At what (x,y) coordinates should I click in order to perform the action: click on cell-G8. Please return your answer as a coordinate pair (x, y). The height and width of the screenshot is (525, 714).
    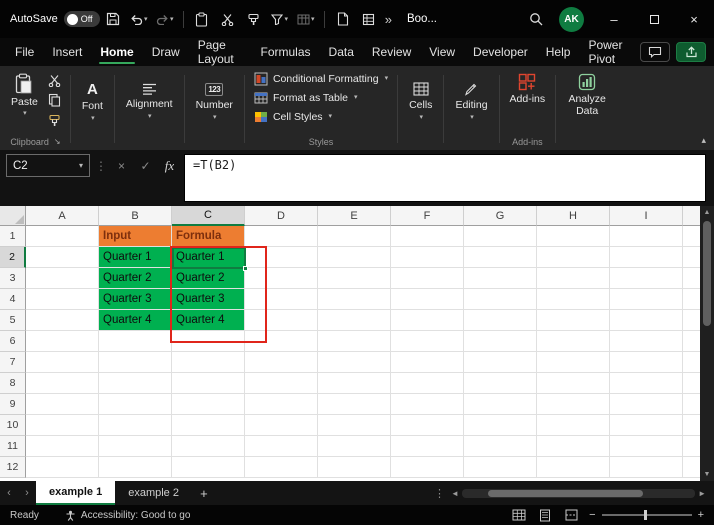
    Looking at the image, I should click on (500, 383).